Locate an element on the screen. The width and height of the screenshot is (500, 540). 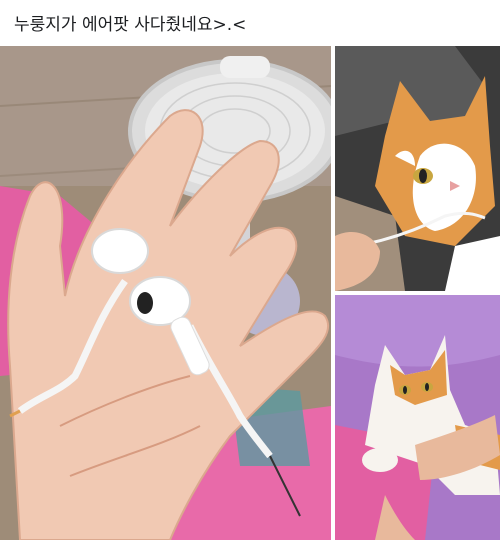
photo-cat-on-blanket is located at coordinates (417, 417).